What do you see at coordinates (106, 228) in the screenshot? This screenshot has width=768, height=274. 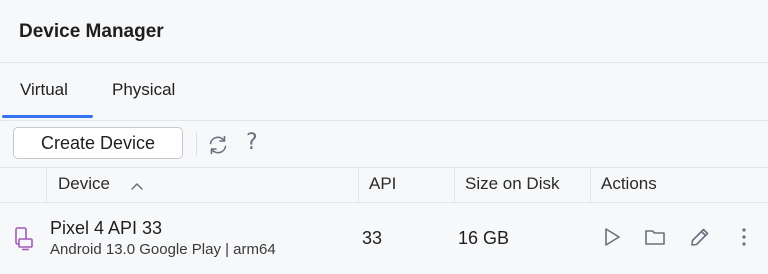 I see `device-name: Pixel 4 API 33` at bounding box center [106, 228].